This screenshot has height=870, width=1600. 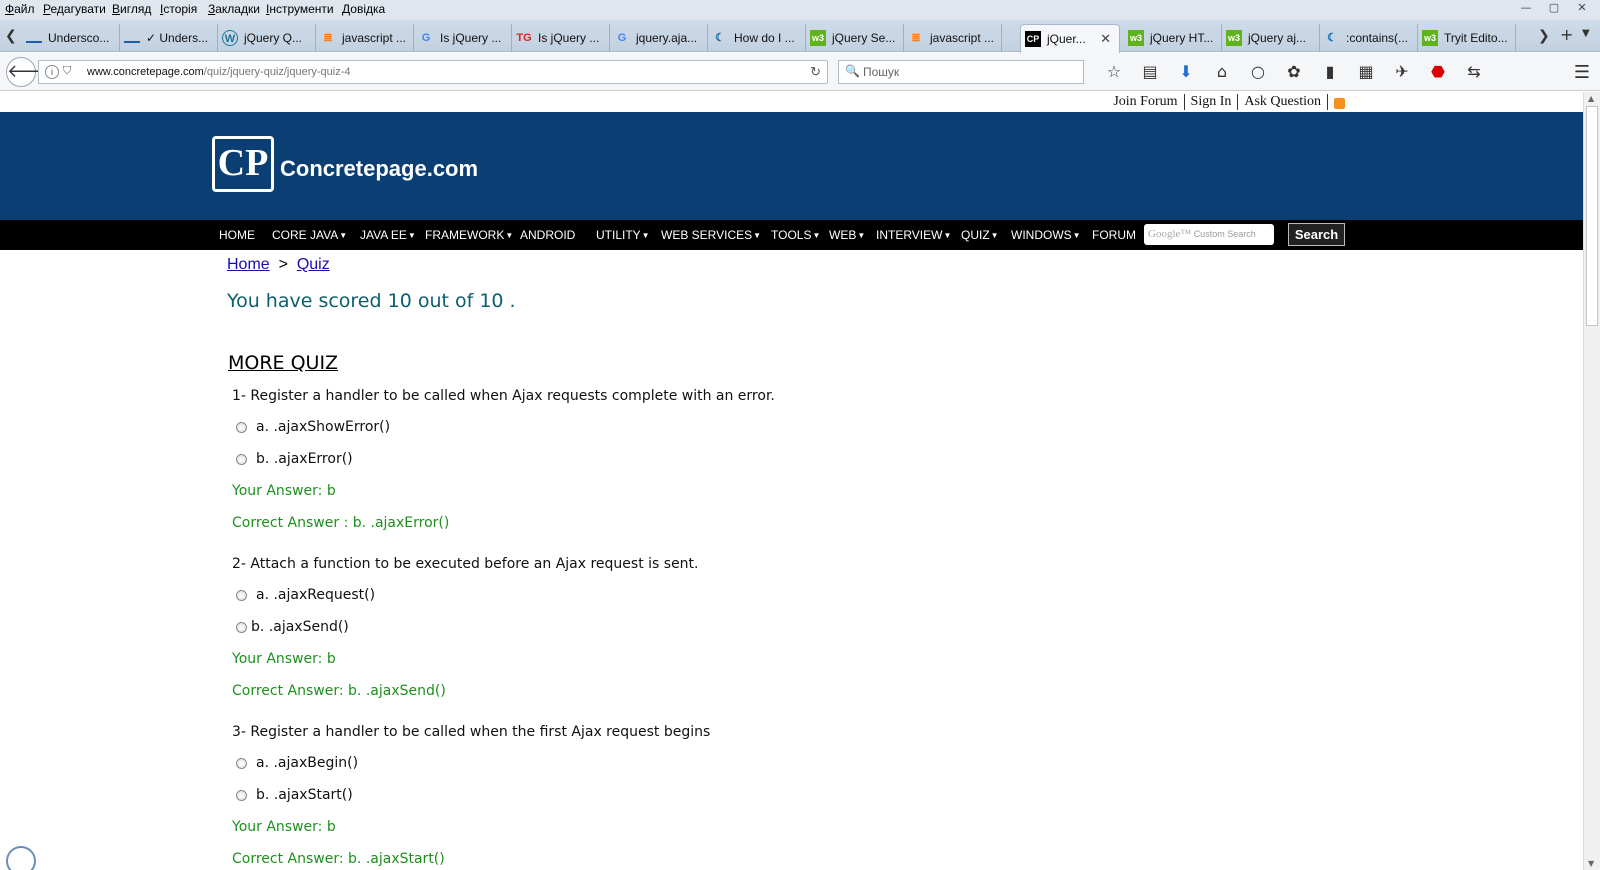 I want to click on option-b: b. .ajaxStart(), so click(x=294, y=795).